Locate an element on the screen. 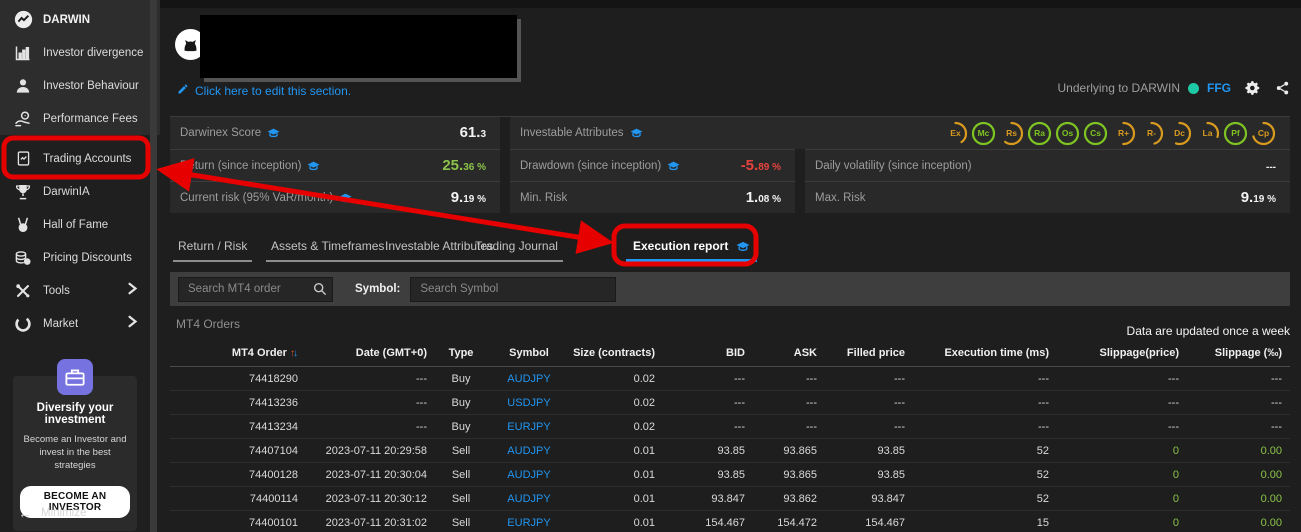  attribute-badge-la: La is located at coordinates (1207, 133).